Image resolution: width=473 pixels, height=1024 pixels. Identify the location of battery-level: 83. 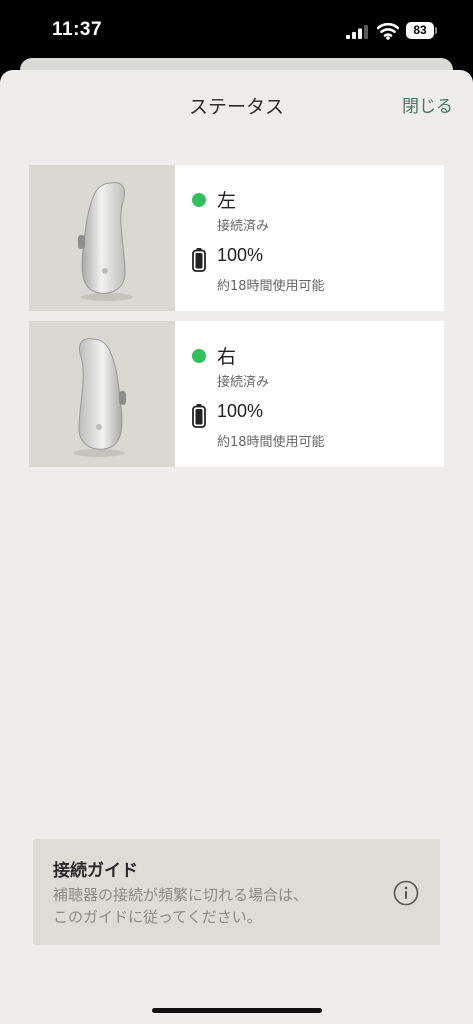
(420, 30).